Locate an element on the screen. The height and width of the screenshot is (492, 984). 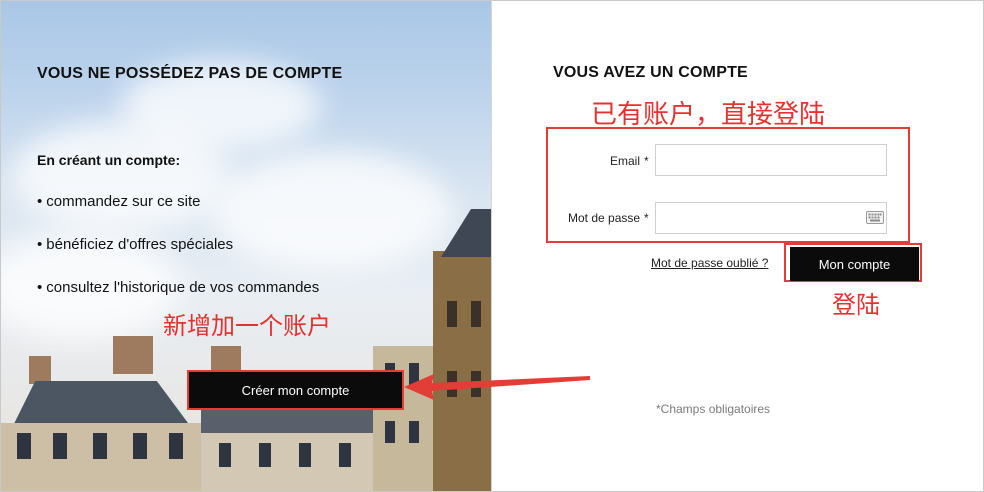
annotation-new-account: 新增加一个账户 is located at coordinates (247, 326).